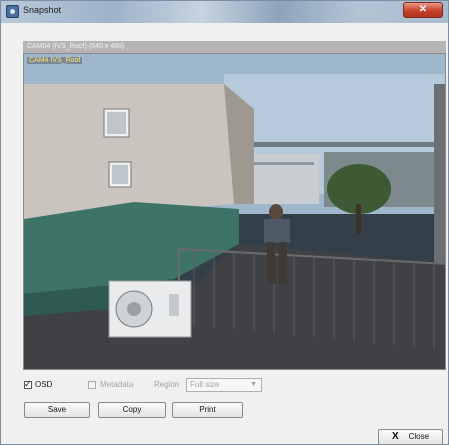 This screenshot has width=449, height=445. Describe the element at coordinates (205, 384) in the screenshot. I see `region-select-value: Full size` at that location.